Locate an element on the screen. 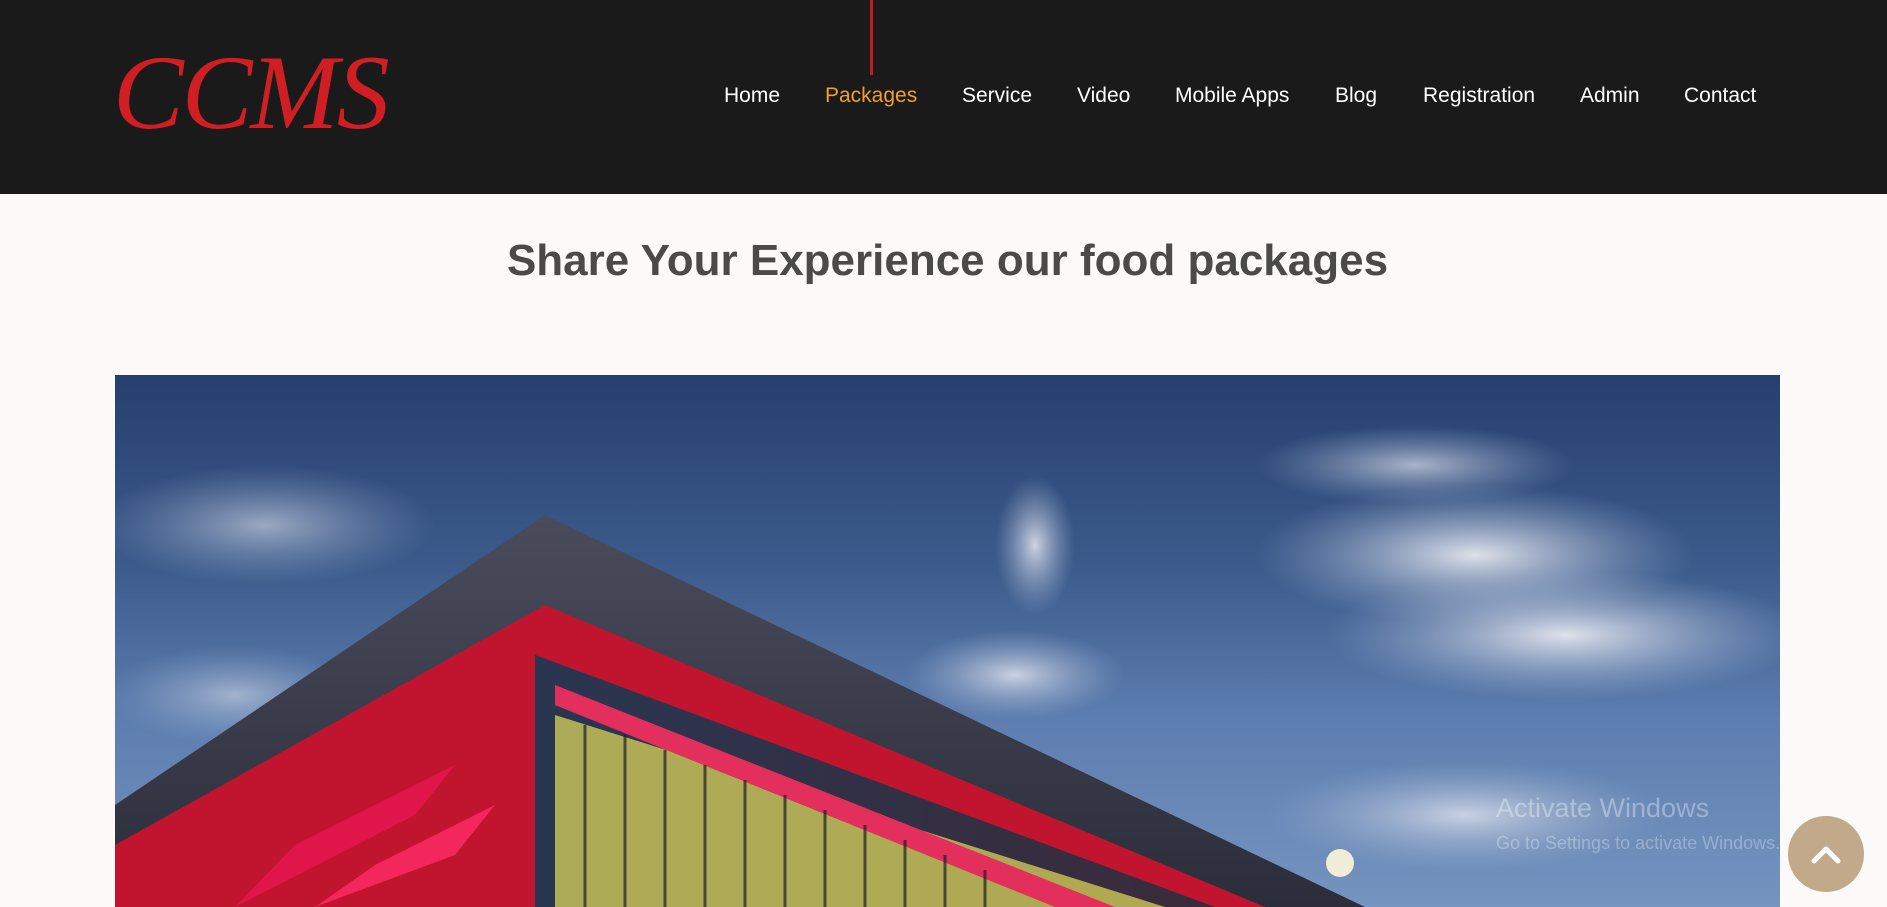  nav-packages: Packages is located at coordinates (871, 96).